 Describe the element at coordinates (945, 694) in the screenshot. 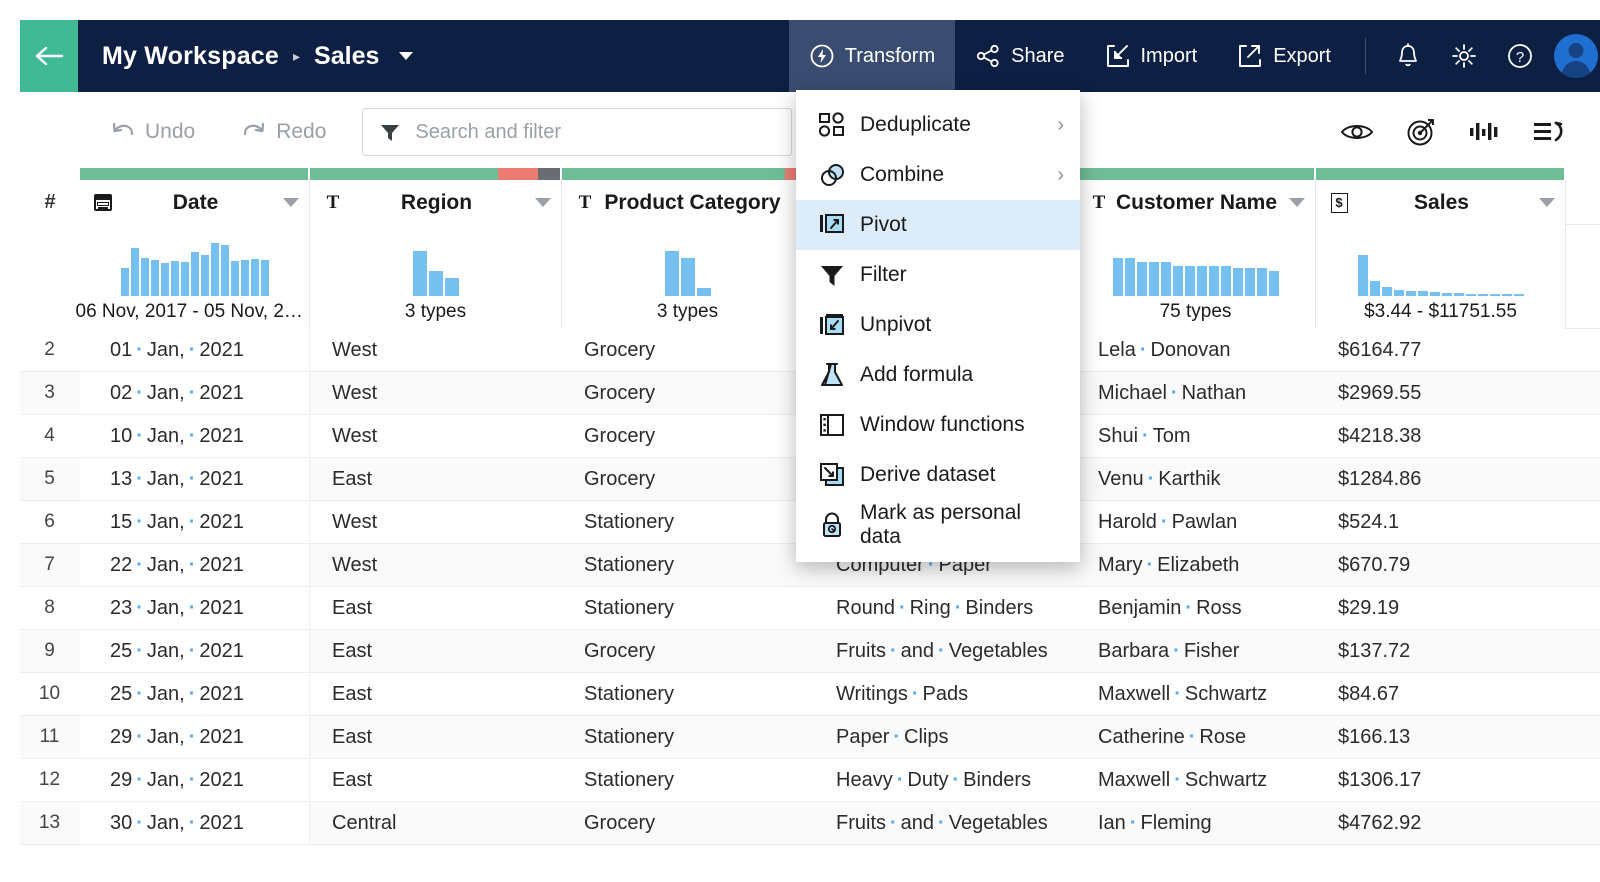

I see `cell-product-name: Writings · Pads` at that location.